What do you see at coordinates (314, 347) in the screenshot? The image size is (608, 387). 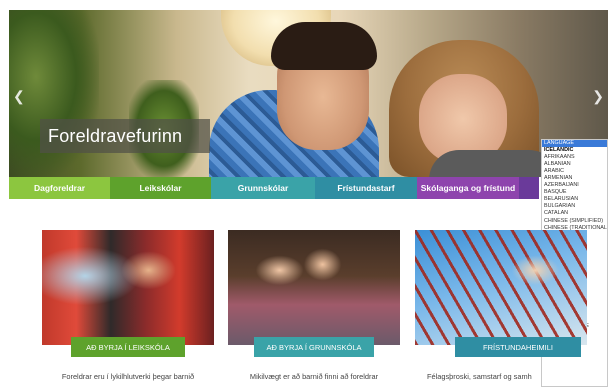 I see `card-label: AÐ BYRJA Í GRUNNSKÓLA` at bounding box center [314, 347].